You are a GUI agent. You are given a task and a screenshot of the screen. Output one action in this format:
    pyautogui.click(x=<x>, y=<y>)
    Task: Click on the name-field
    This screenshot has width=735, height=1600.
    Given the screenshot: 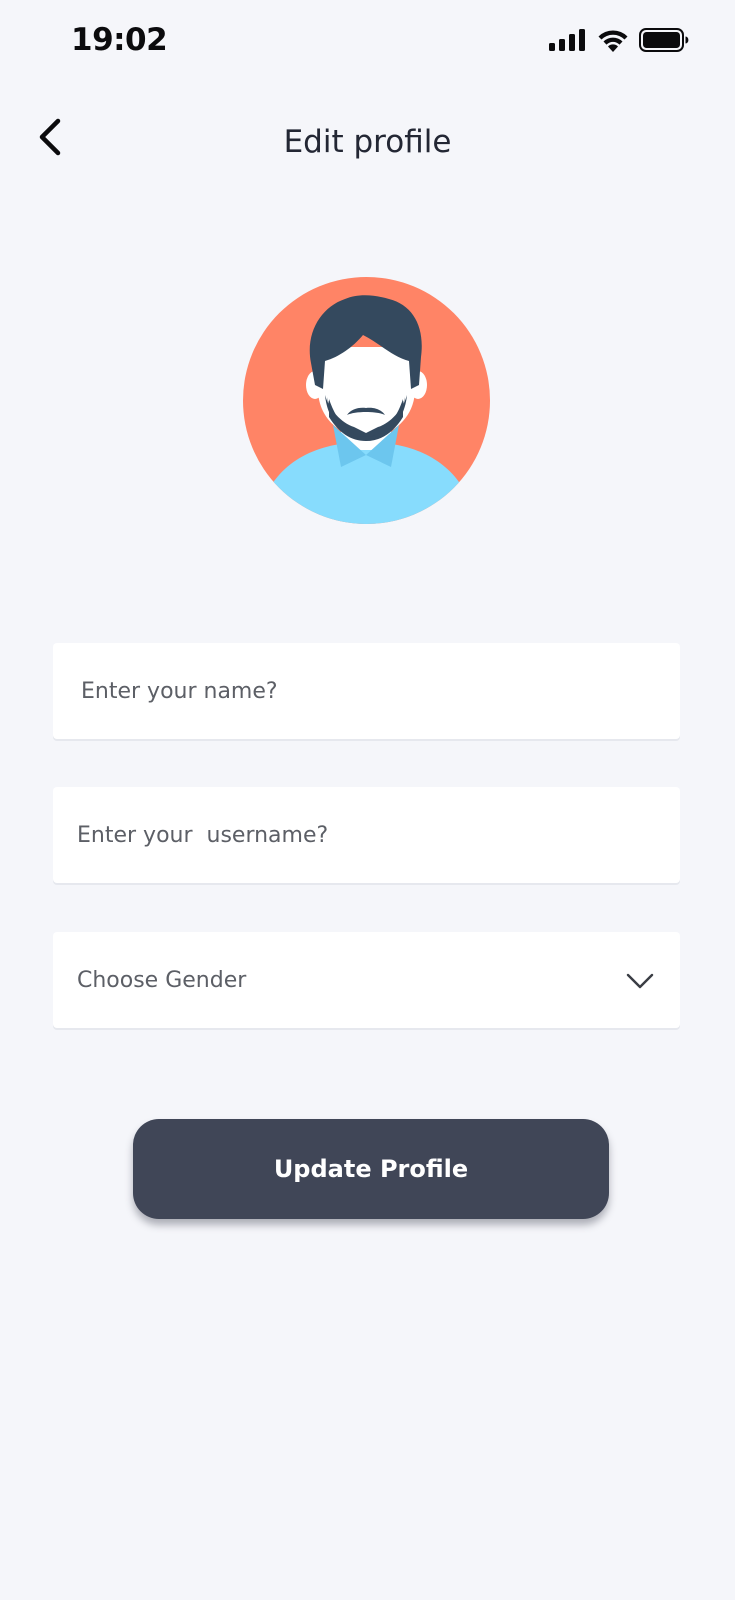 What is the action you would take?
    pyautogui.click(x=366, y=691)
    